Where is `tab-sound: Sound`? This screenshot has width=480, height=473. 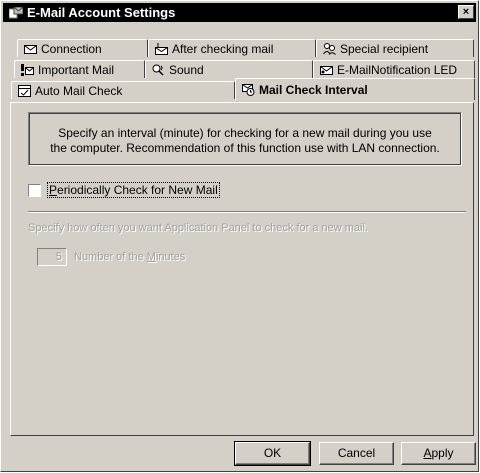
tab-sound: Sound is located at coordinates (229, 69).